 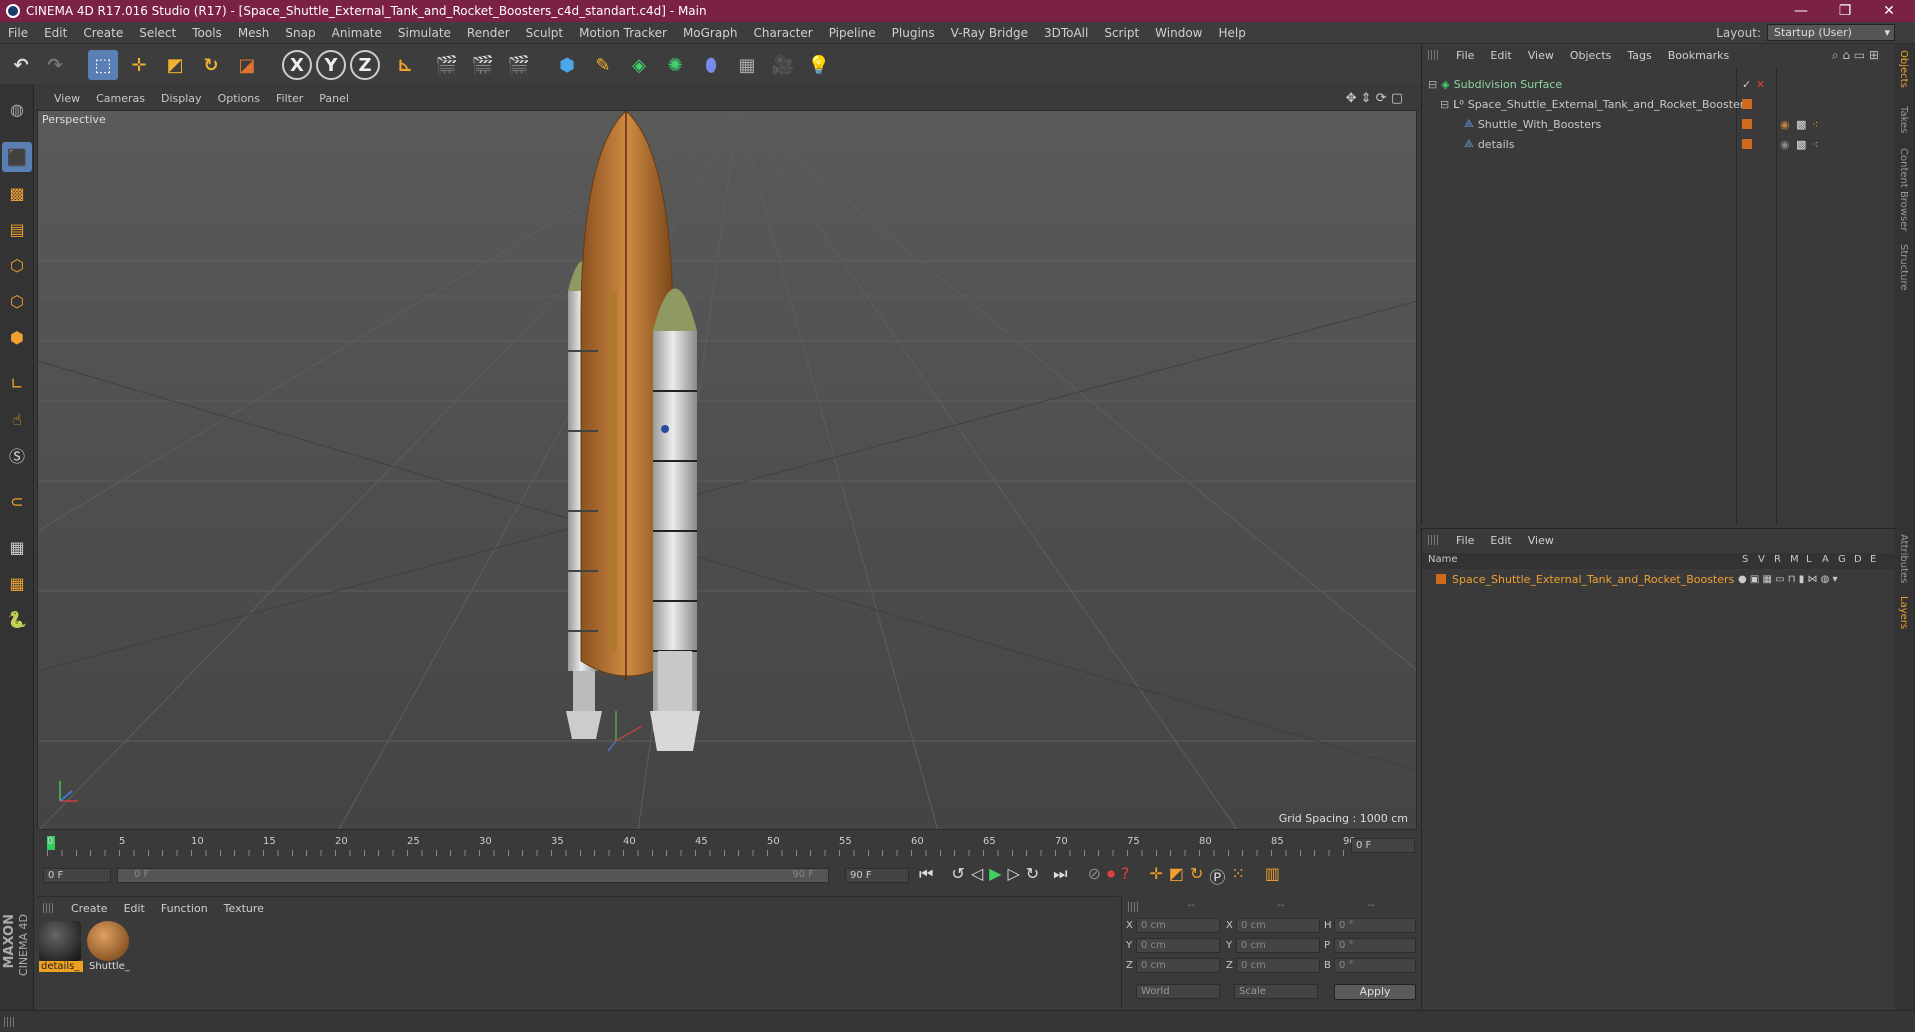 What do you see at coordinates (1176, 876) in the screenshot?
I see `key-scale-icon: ◩` at bounding box center [1176, 876].